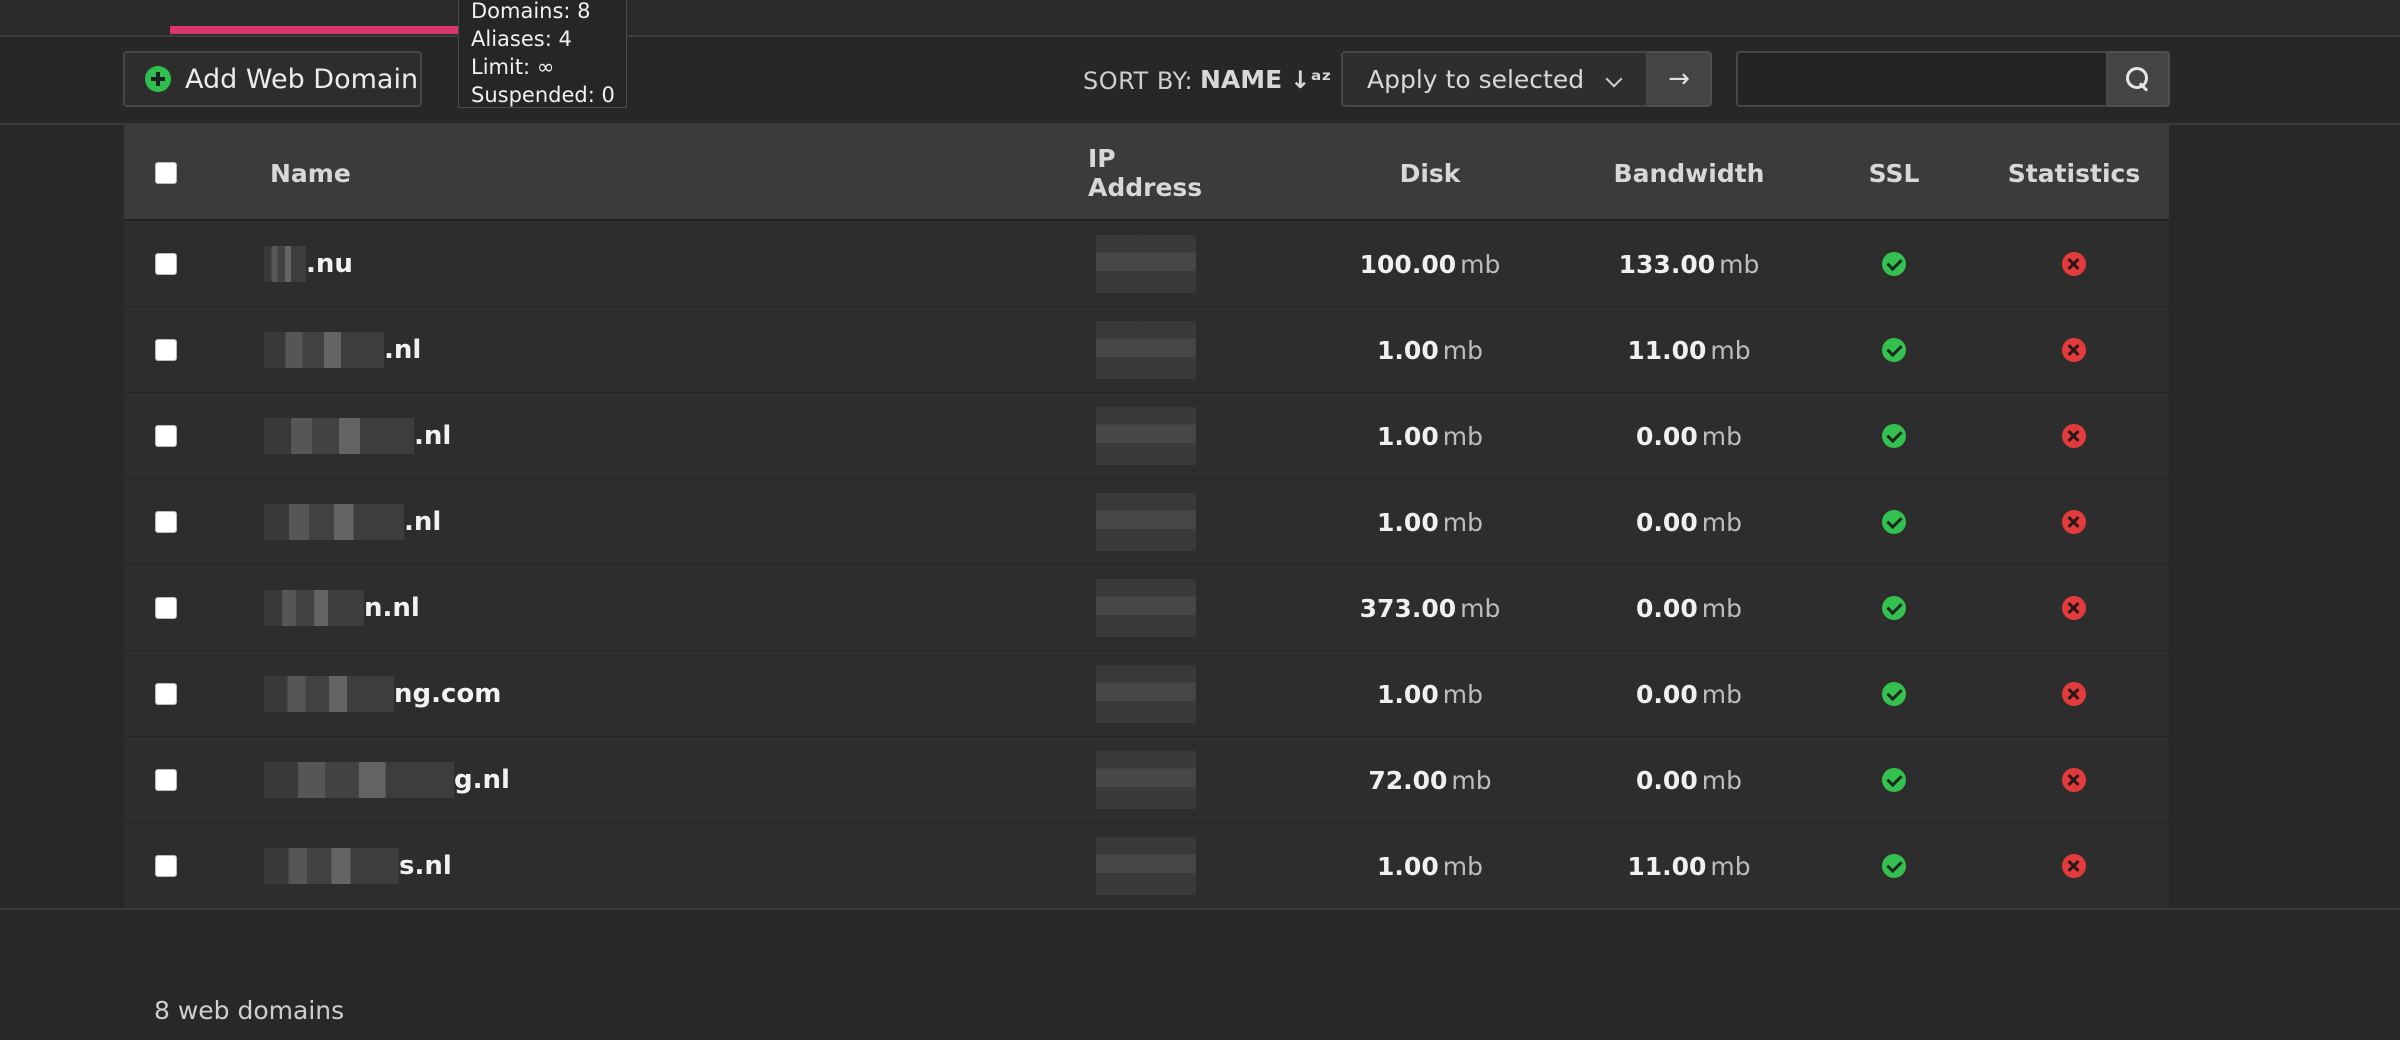  Describe the element at coordinates (1476, 79) in the screenshot. I see `bulk-action-label: Apply to selected` at that location.